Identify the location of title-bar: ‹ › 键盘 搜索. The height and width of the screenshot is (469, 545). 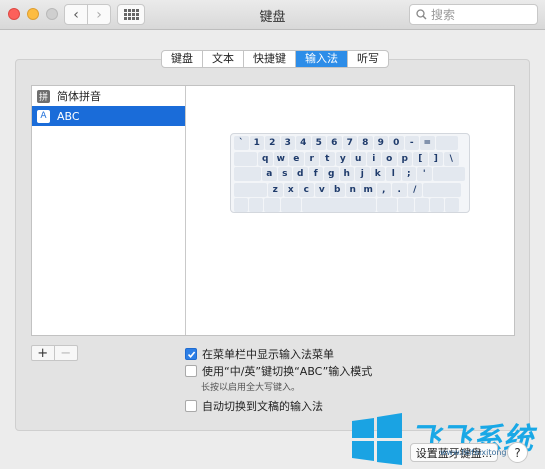
(272, 15).